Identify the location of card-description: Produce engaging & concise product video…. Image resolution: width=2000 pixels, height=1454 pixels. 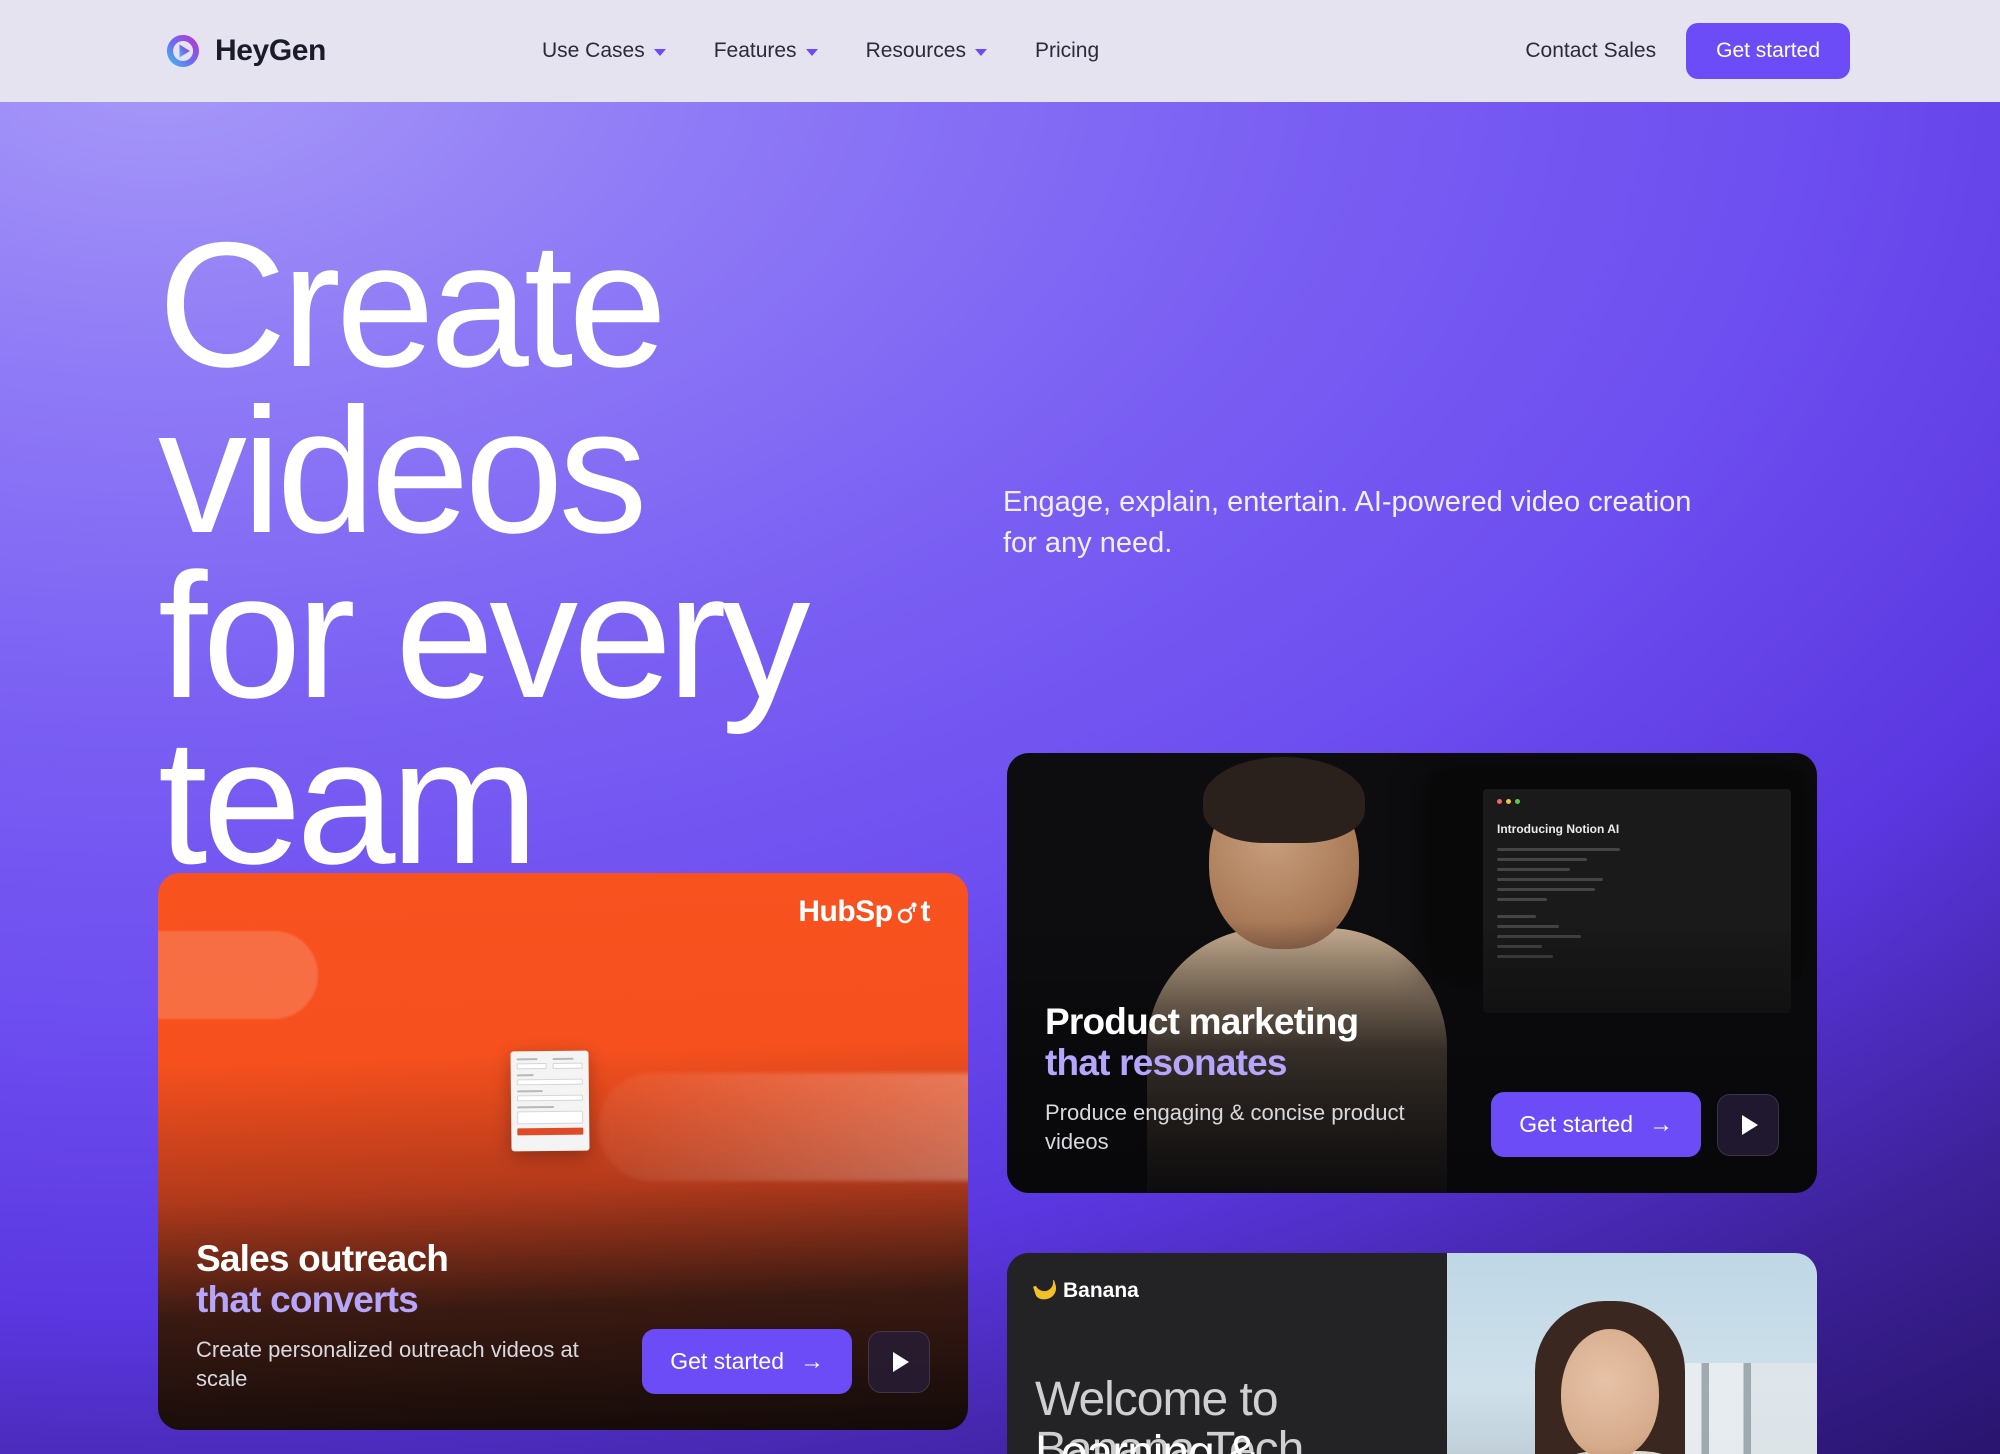
(1225, 1127).